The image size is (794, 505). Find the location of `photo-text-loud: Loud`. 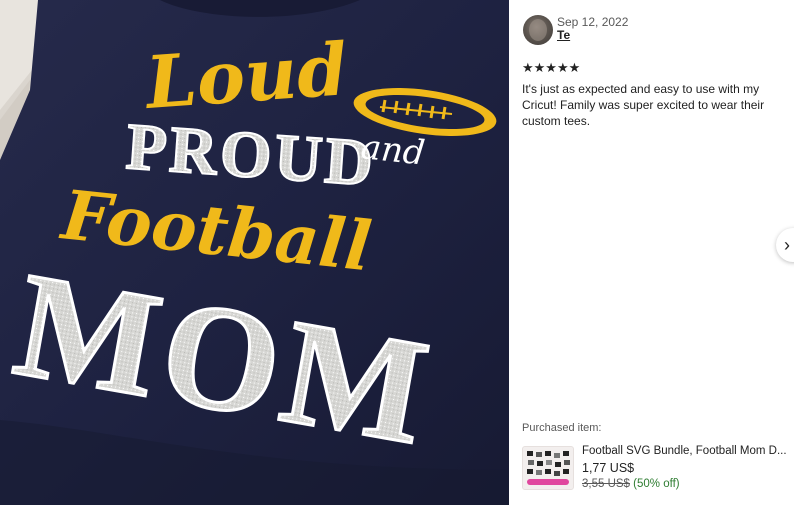

photo-text-loud: Loud is located at coordinates (245, 75).